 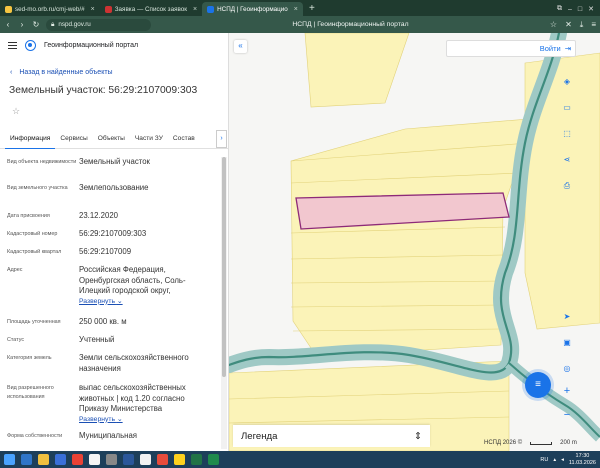 What do you see at coordinates (554, 460) in the screenshot?
I see `network-icon: ▴` at bounding box center [554, 460].